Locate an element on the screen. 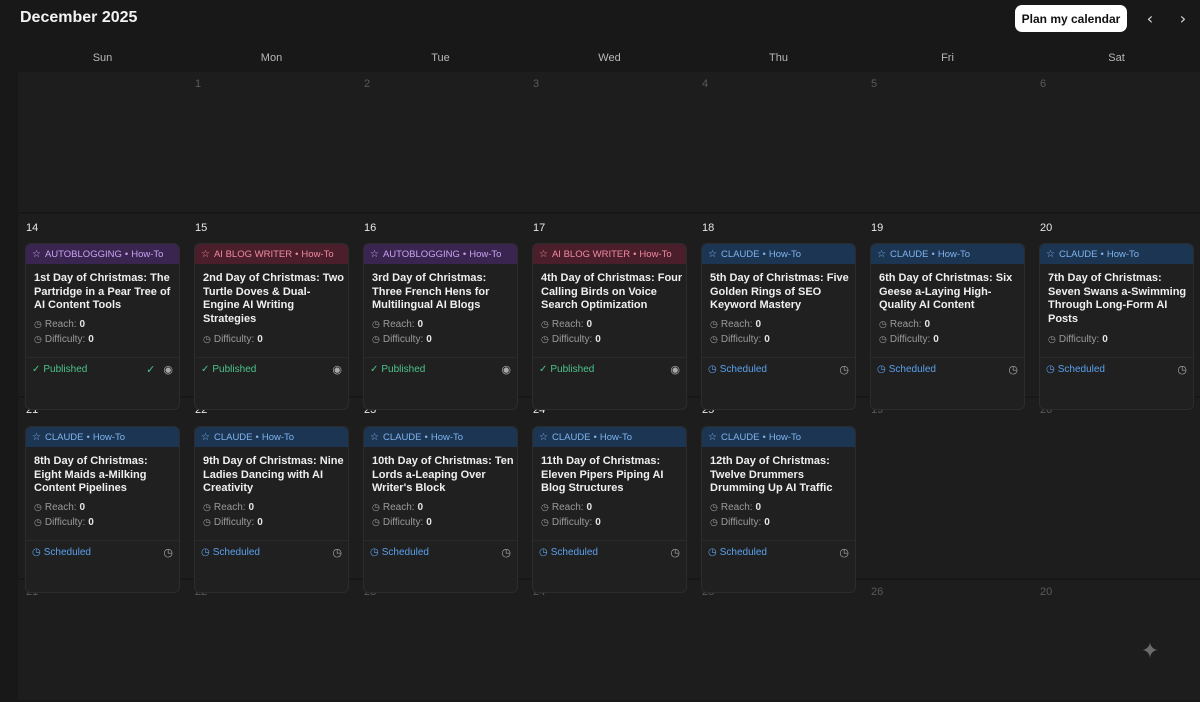 This screenshot has height=702, width=1200. chevron-right-icon: › is located at coordinates (1183, 18).